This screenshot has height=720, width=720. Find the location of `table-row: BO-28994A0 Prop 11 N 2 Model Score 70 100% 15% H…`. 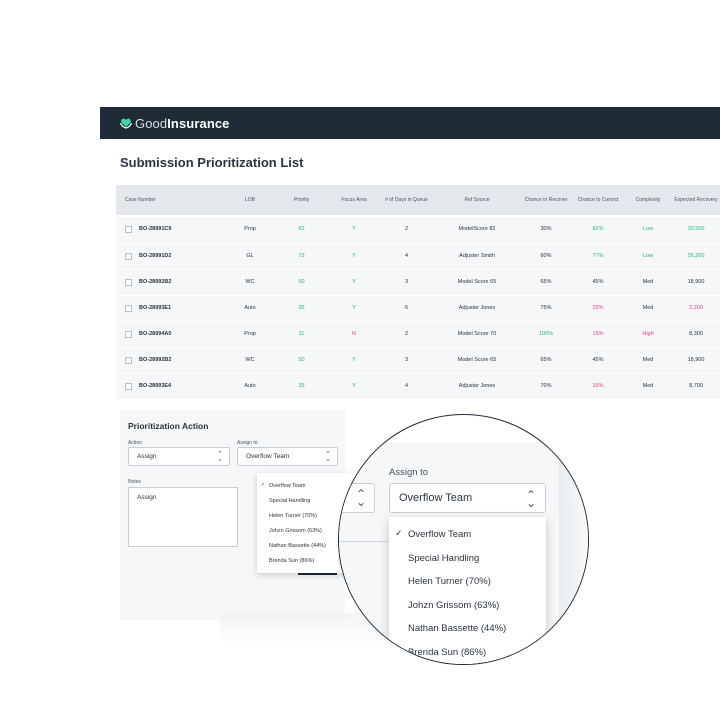

table-row: BO-28994A0 Prop 11 N 2 Model Score 70 100% 15% H… is located at coordinates (418, 333).